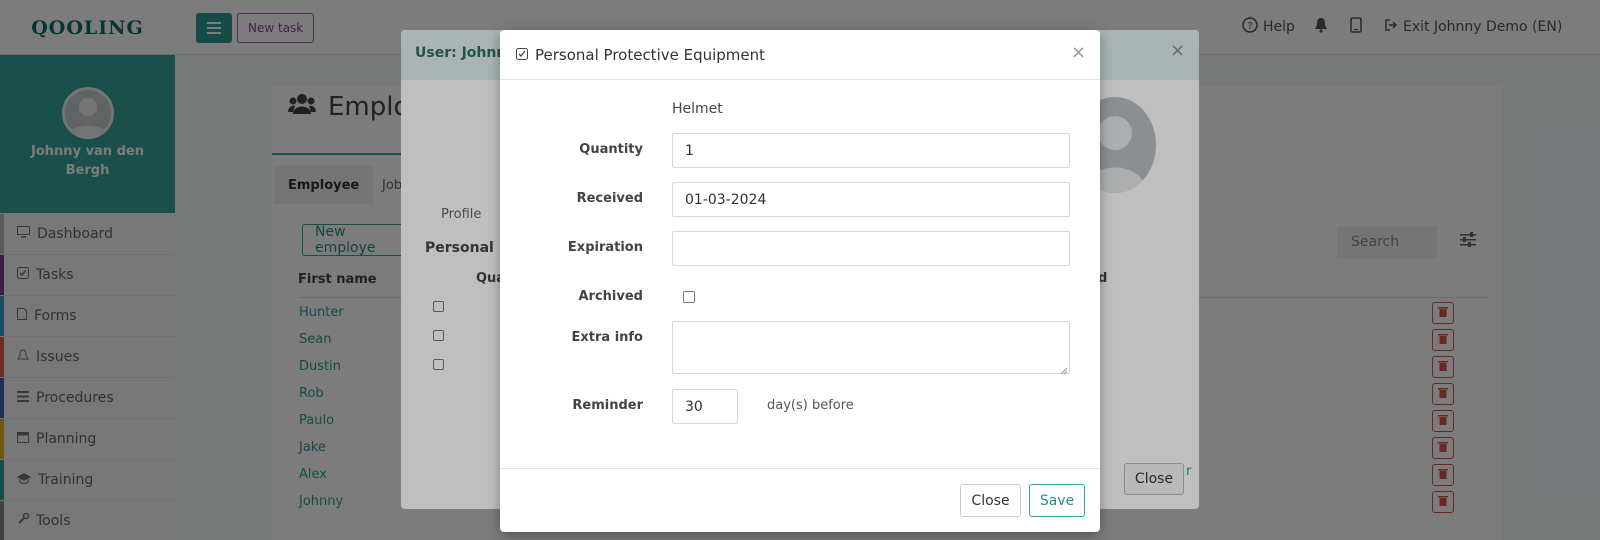 The image size is (1600, 540). I want to click on received-date-input: 01-03-2024, so click(871, 199).